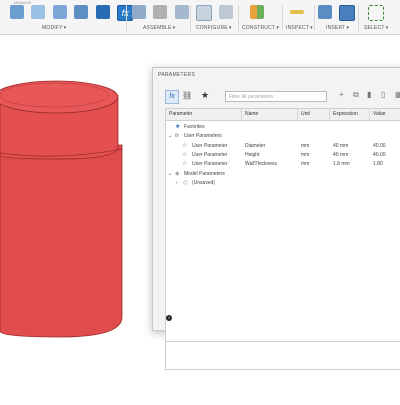 This screenshot has width=400, height=405. Describe the element at coordinates (81, 12) in the screenshot. I see `shell-icon` at that location.